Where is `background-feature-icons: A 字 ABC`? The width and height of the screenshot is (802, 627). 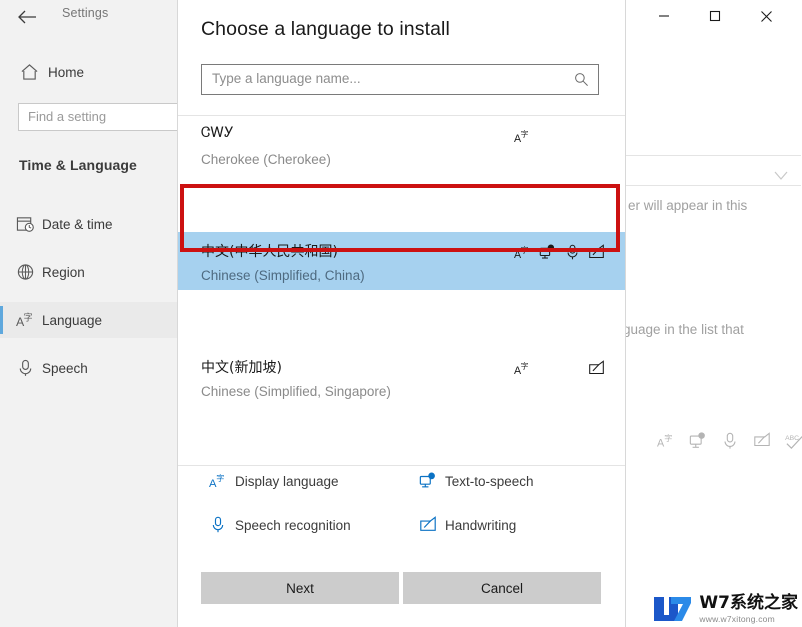 background-feature-icons: A 字 ABC is located at coordinates (729, 443).